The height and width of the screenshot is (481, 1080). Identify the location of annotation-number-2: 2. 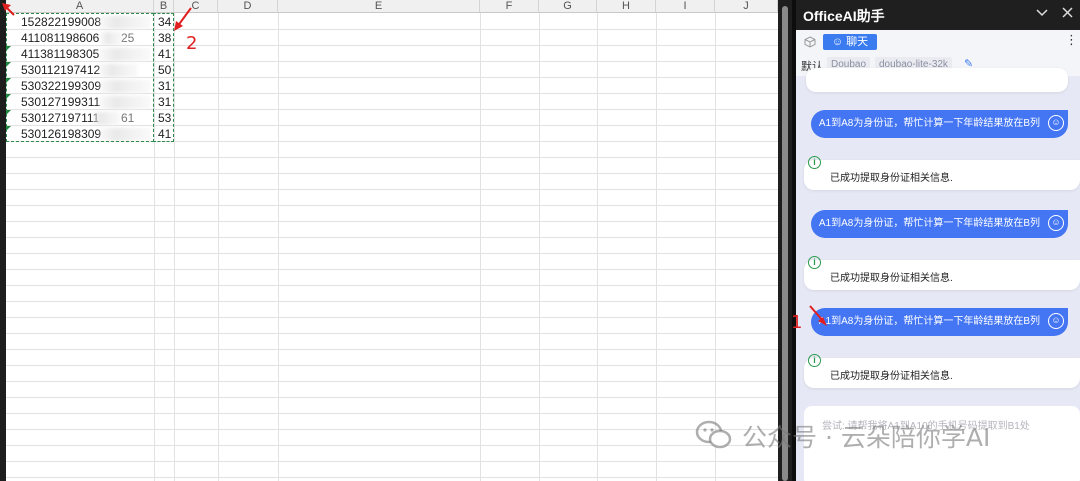
(192, 43).